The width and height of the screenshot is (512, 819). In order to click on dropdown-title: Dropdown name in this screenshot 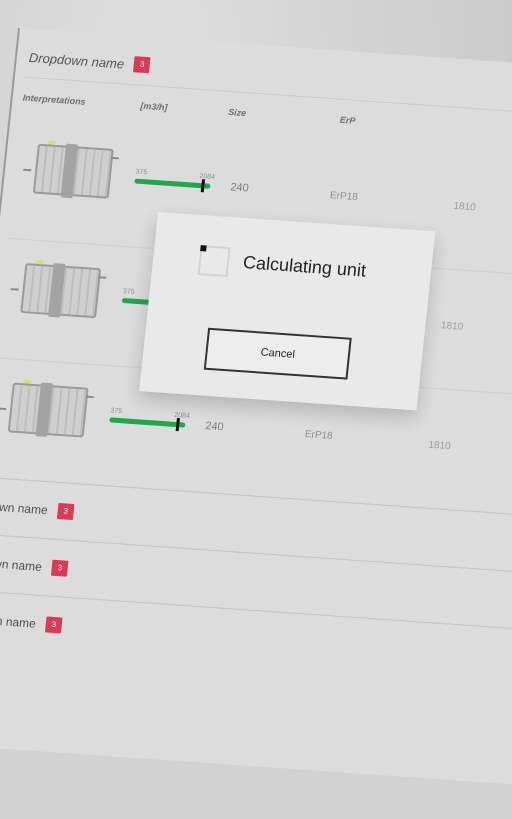, I will do `click(76, 60)`.